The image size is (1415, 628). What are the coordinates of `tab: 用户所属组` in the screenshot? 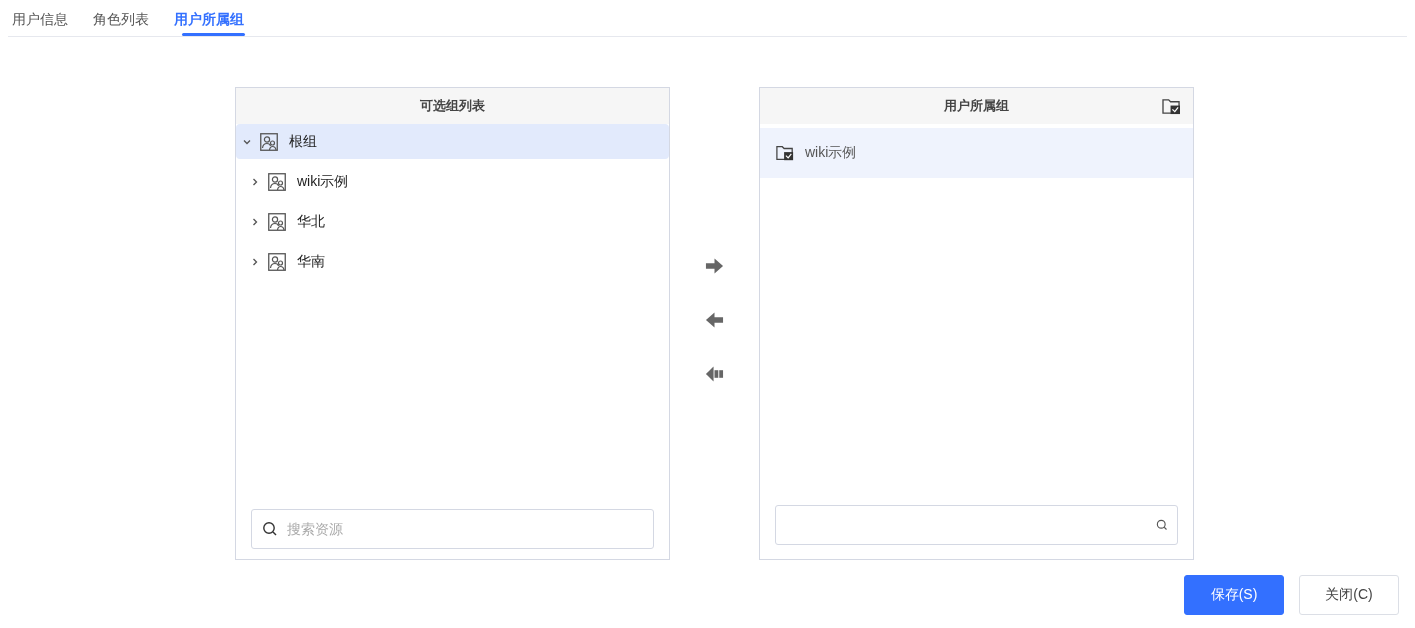 It's located at (209, 18).